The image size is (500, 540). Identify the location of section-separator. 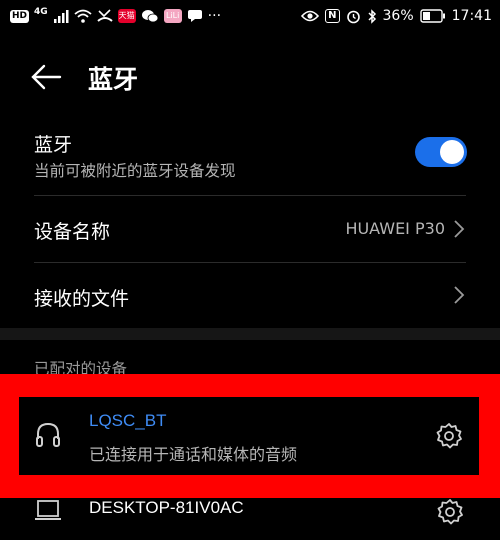
(250, 334).